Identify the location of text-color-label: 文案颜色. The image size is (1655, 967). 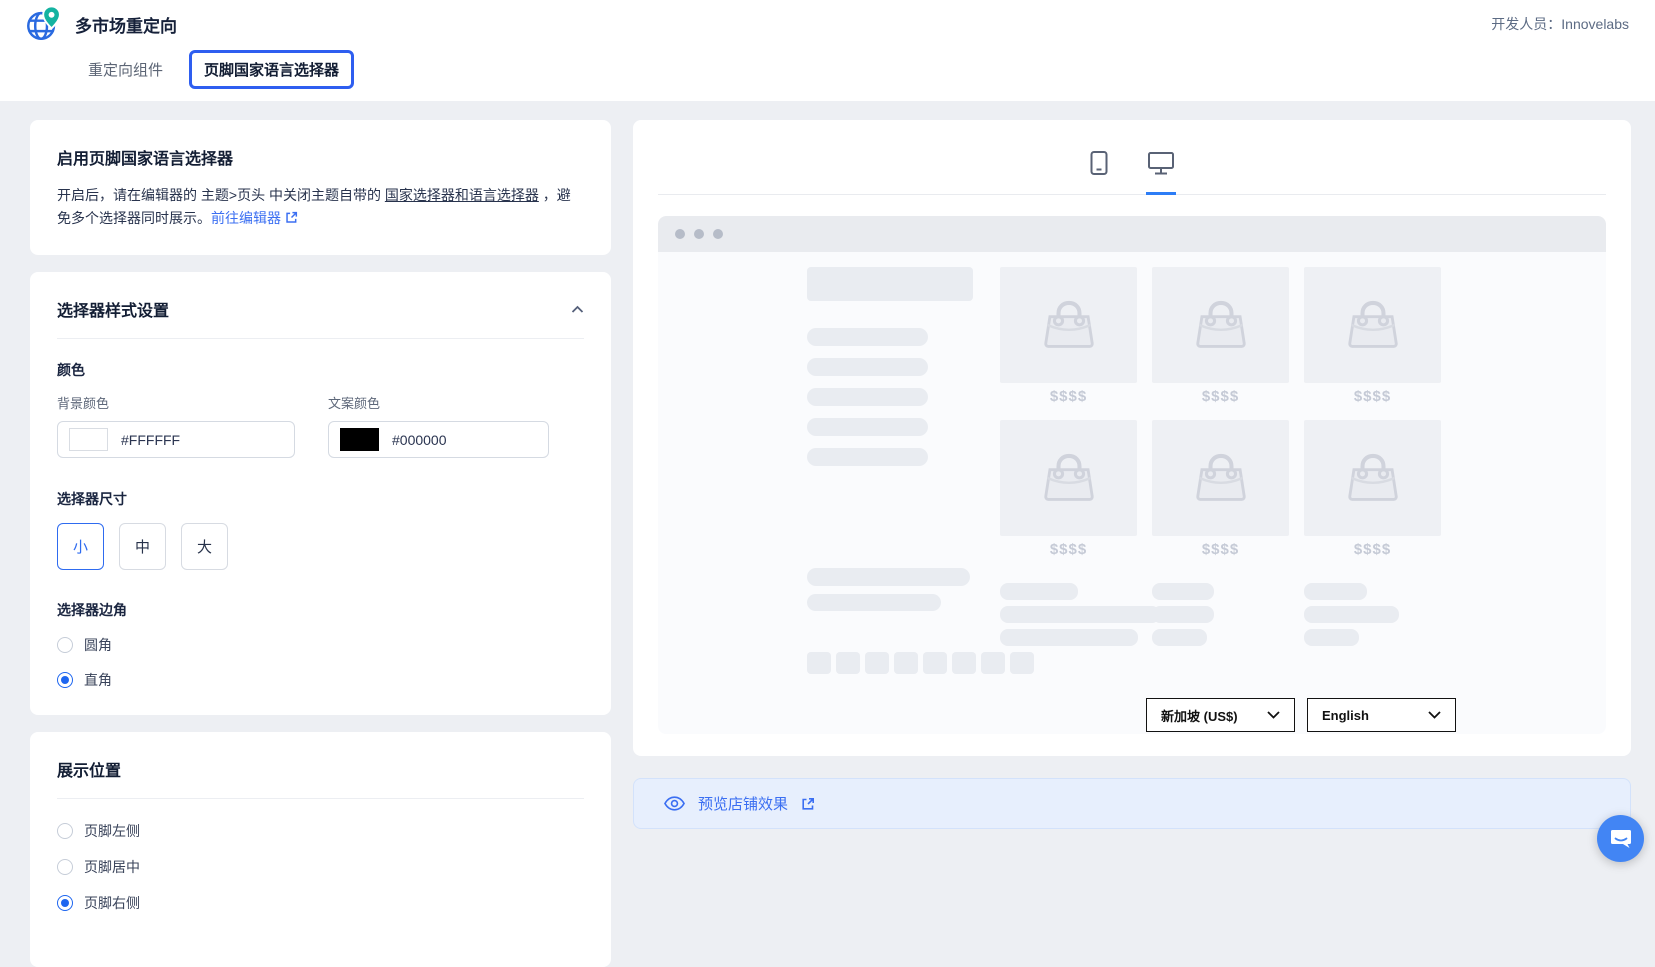
(354, 404).